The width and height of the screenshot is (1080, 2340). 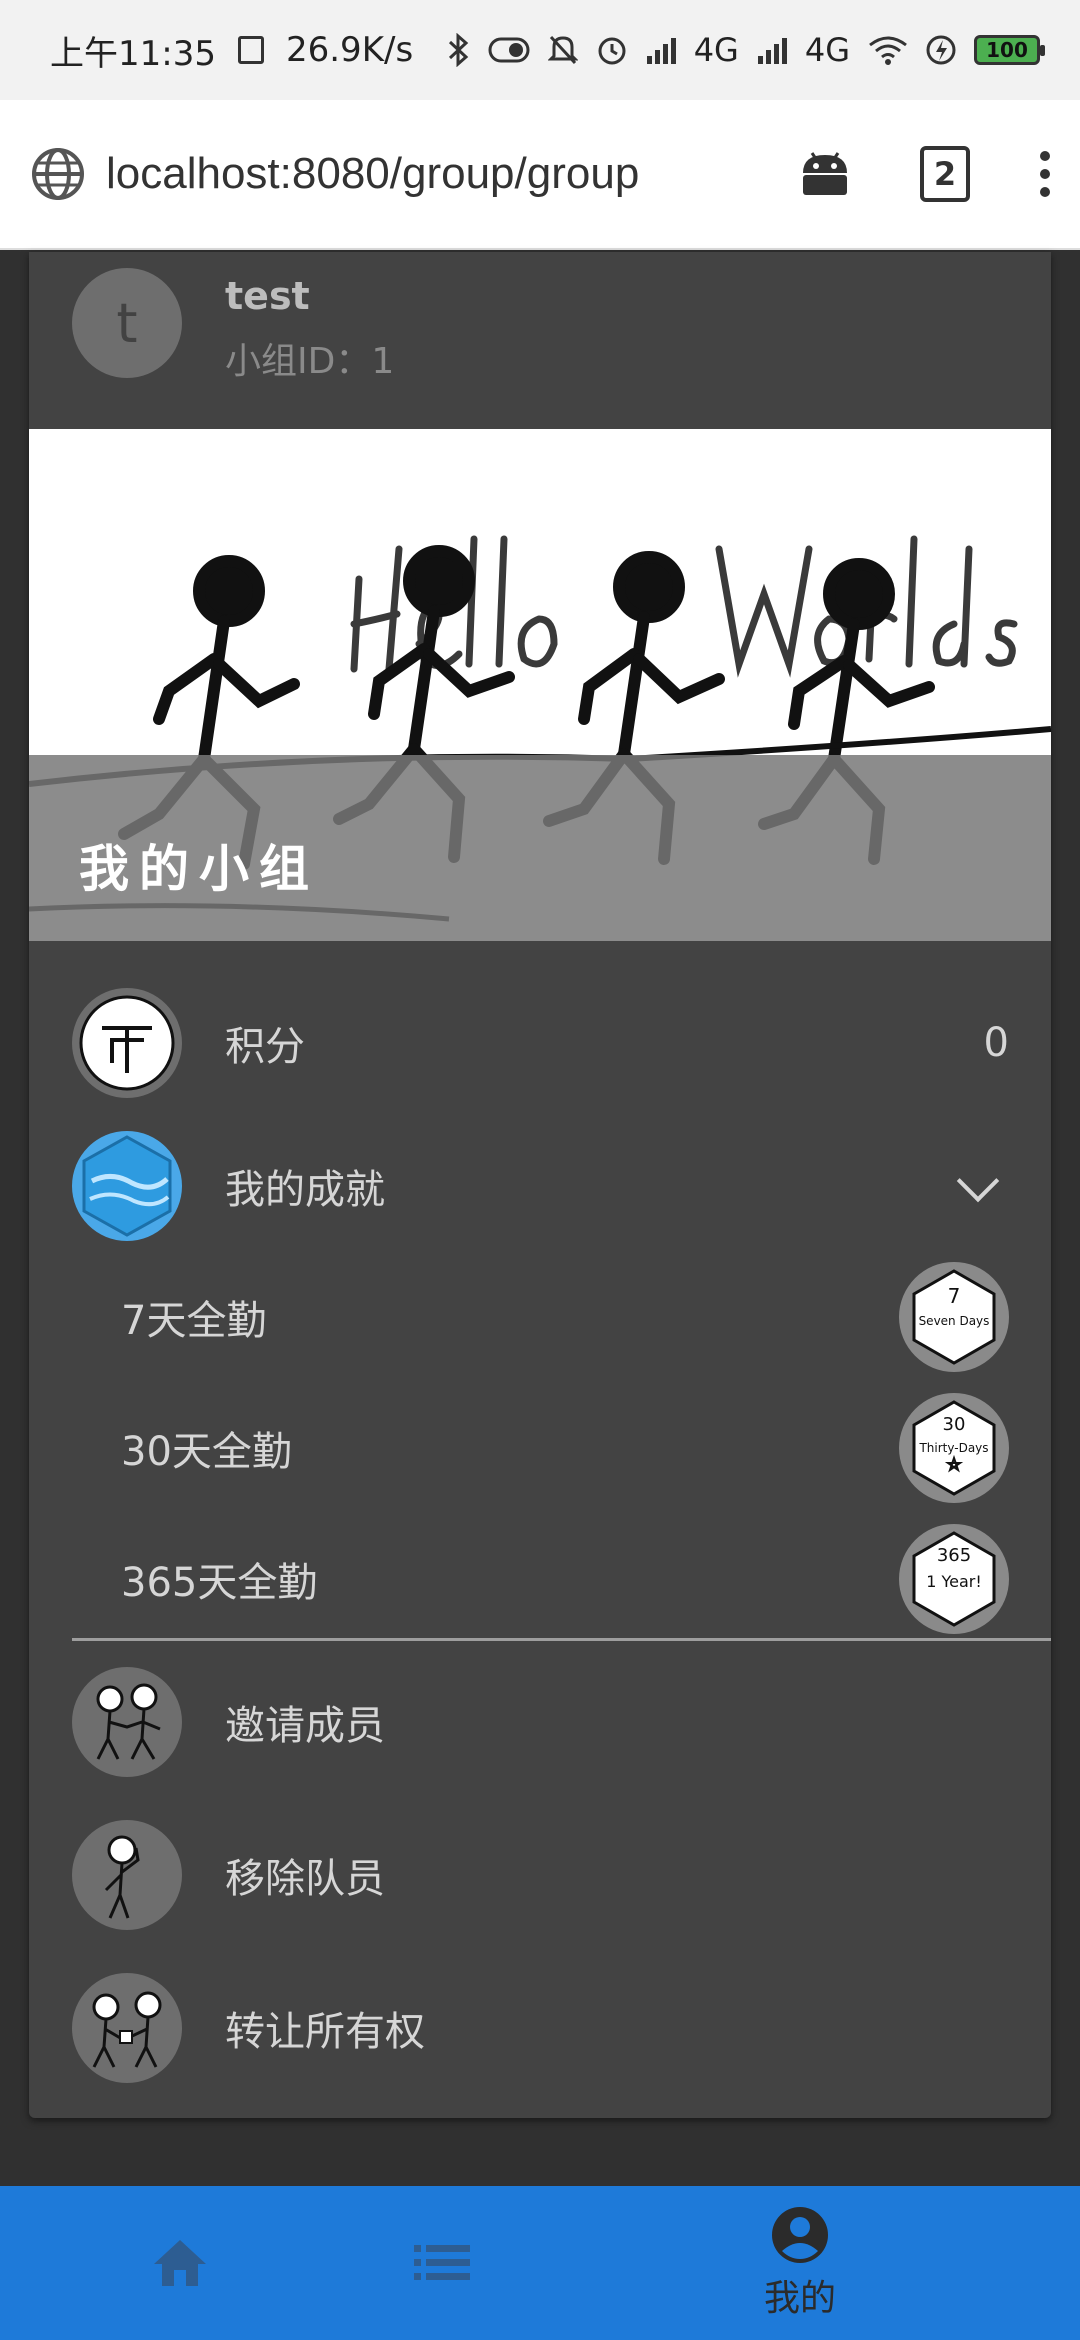 I want to click on points-value: 0, so click(x=996, y=1043).